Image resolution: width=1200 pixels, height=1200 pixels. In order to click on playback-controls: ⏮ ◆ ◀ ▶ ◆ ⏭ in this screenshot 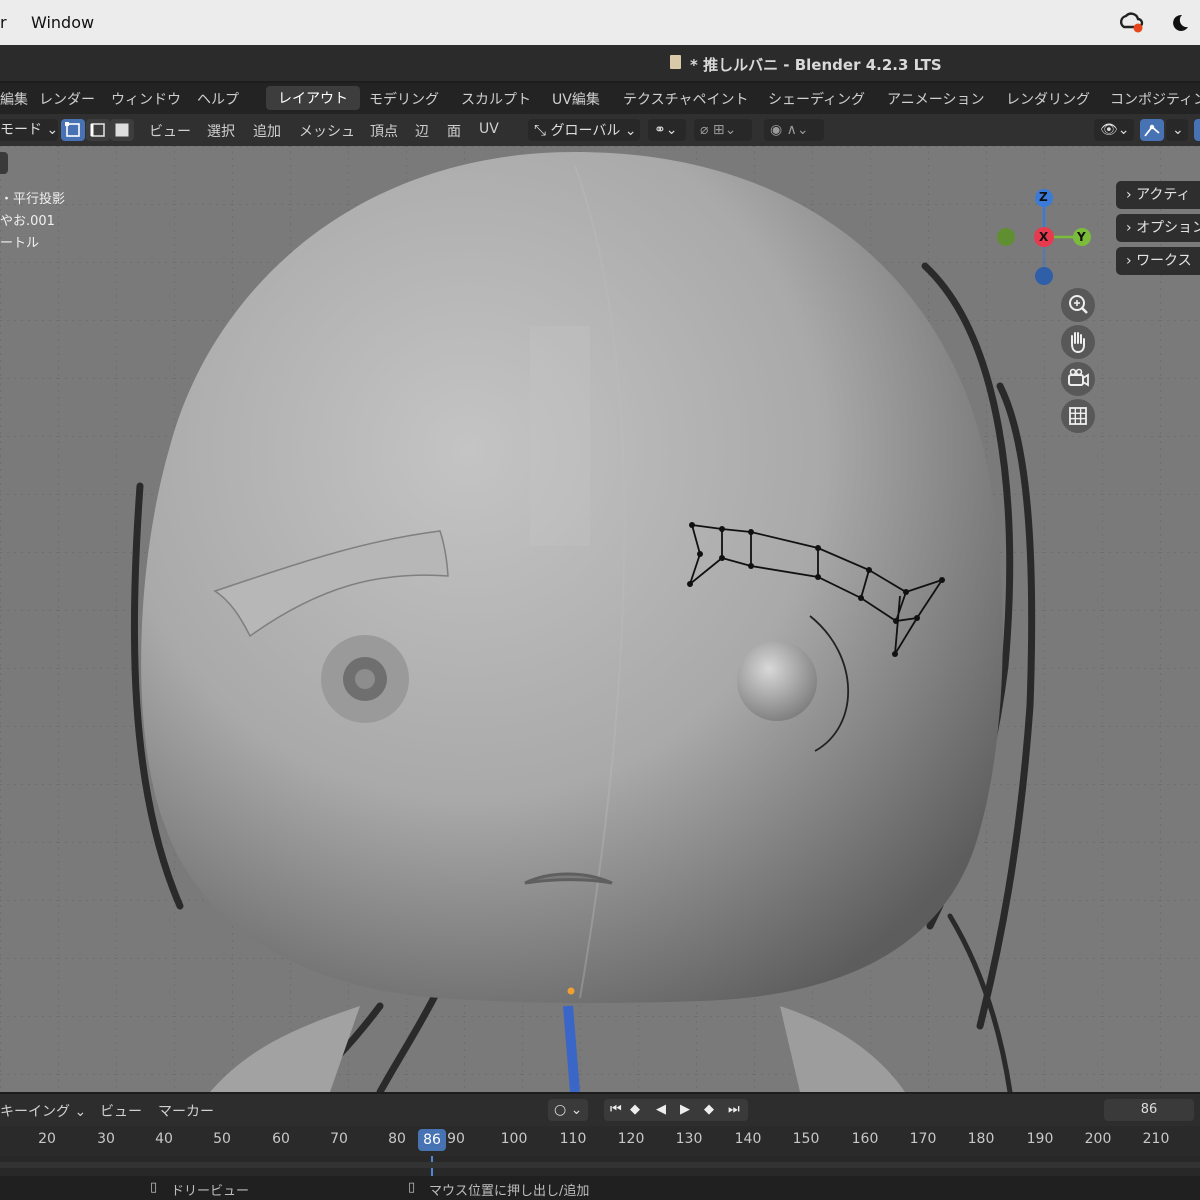, I will do `click(676, 1110)`.